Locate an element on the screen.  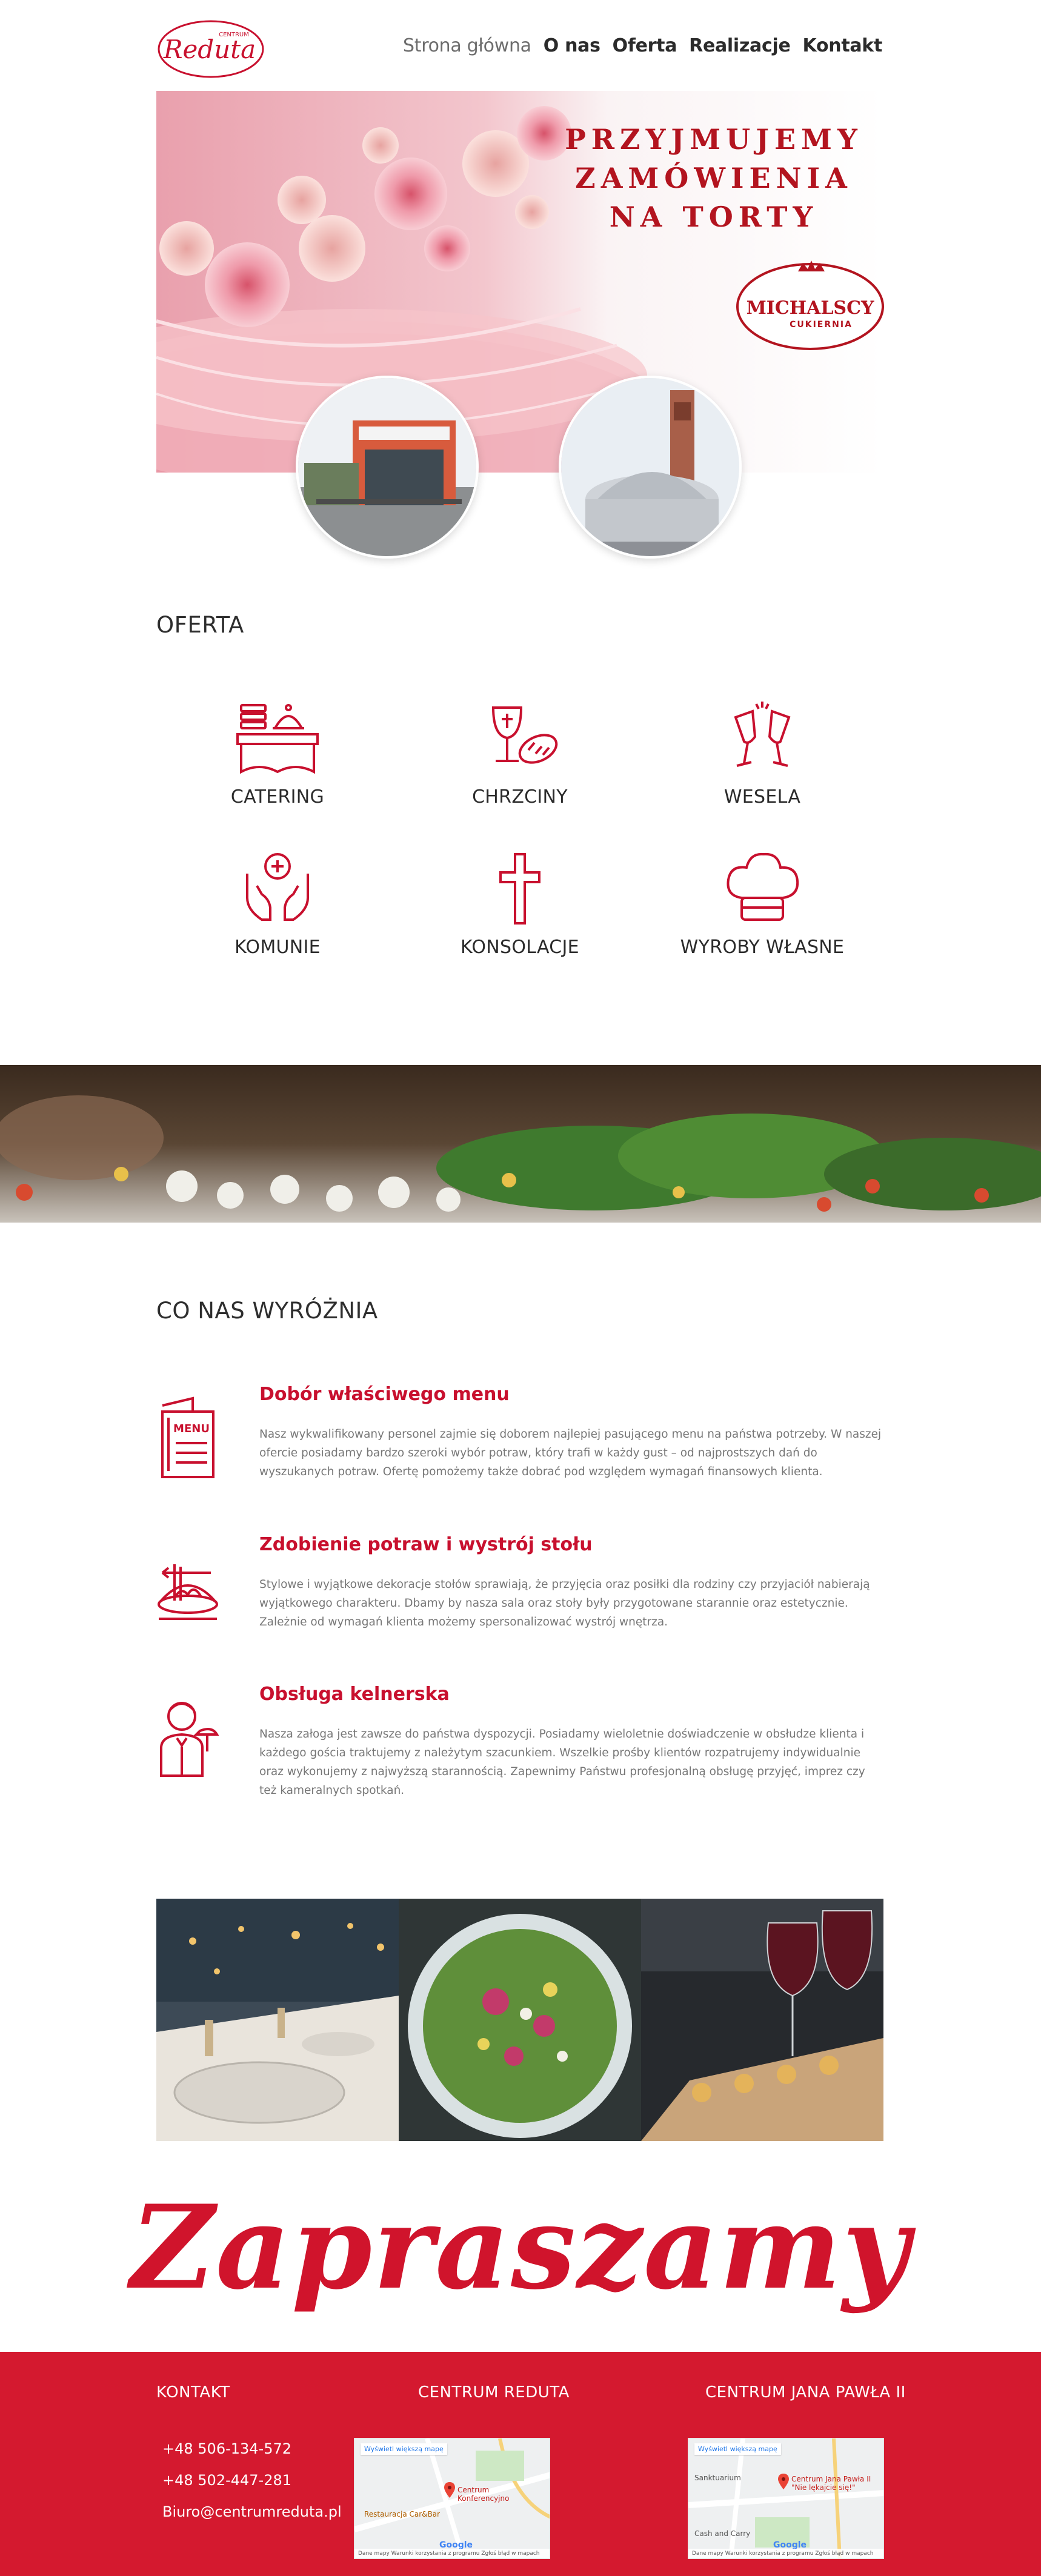
svg-text: CUKIERNIA is located at coordinates (821, 325).